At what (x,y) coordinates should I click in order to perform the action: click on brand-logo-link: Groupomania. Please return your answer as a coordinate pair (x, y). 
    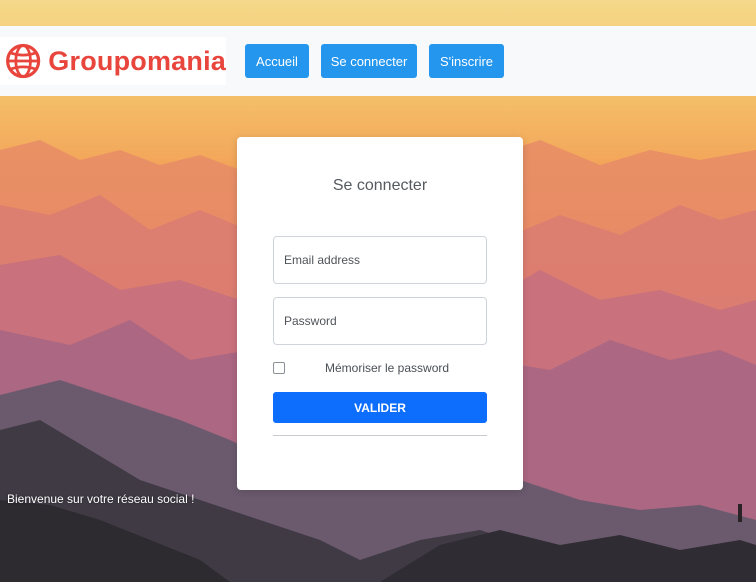
    Looking at the image, I should click on (113, 61).